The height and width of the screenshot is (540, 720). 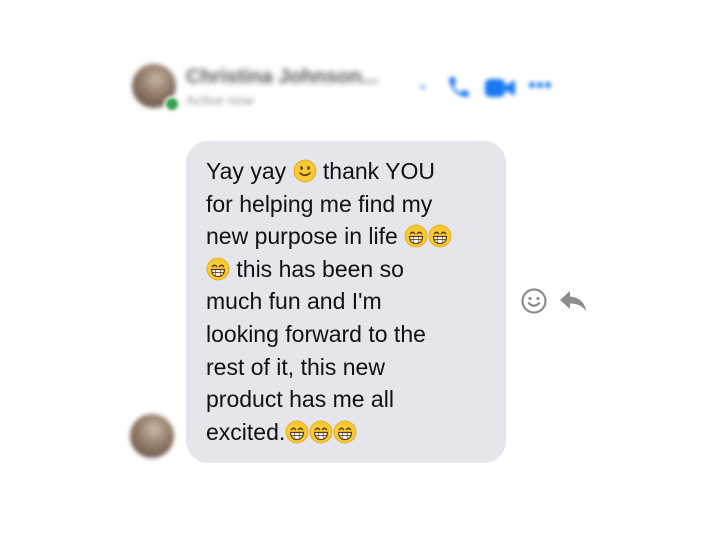 I want to click on message-text: thank YOU, so click(x=375, y=171).